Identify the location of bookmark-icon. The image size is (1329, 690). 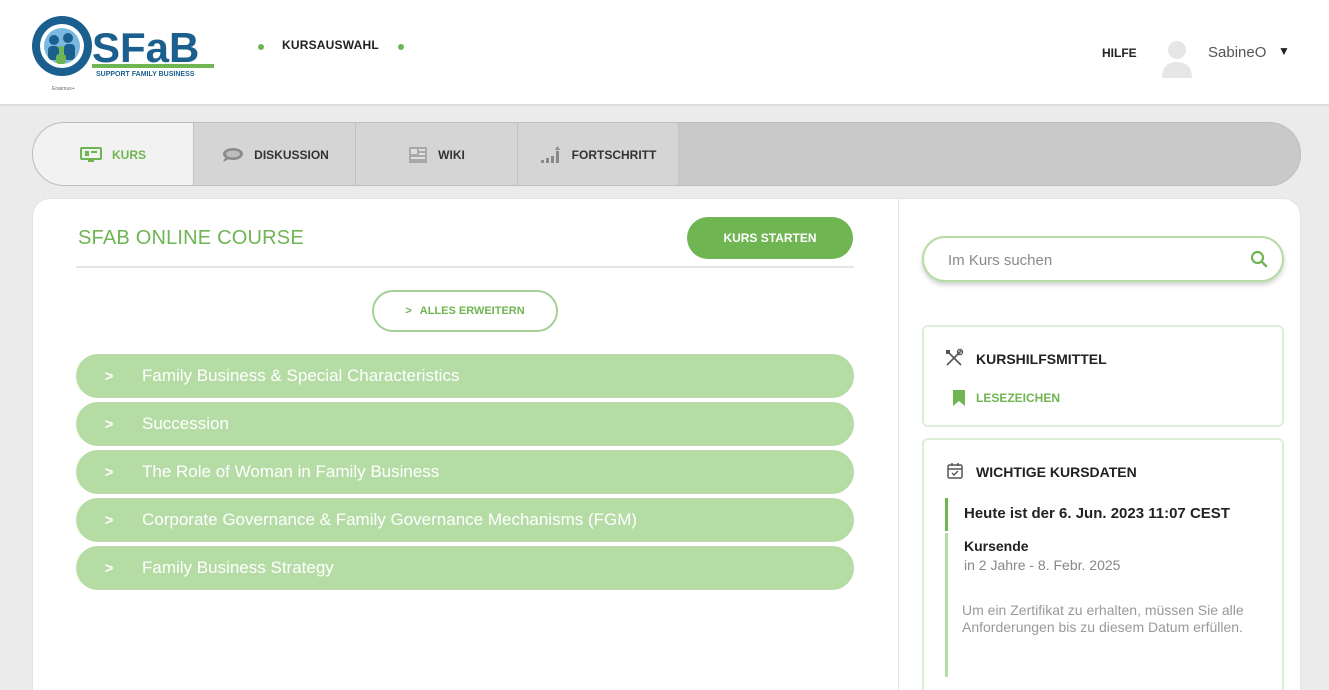
(959, 398).